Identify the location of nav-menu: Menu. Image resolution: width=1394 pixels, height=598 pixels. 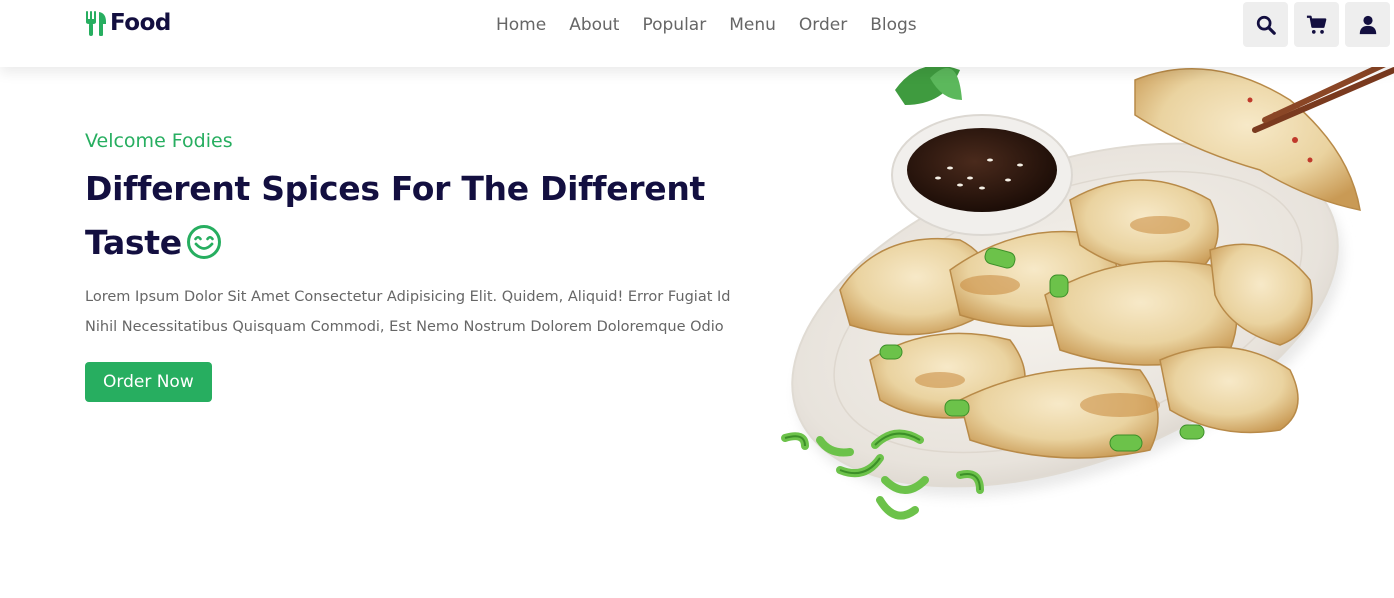
(752, 25).